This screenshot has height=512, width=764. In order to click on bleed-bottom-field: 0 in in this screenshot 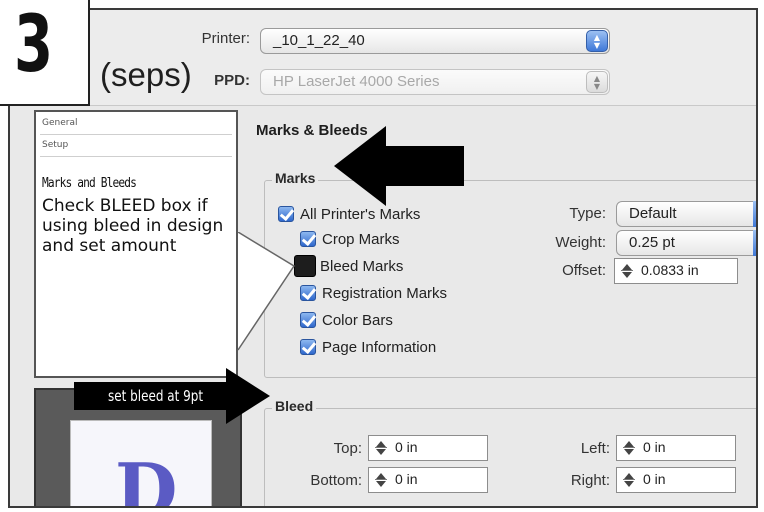, I will do `click(428, 480)`.